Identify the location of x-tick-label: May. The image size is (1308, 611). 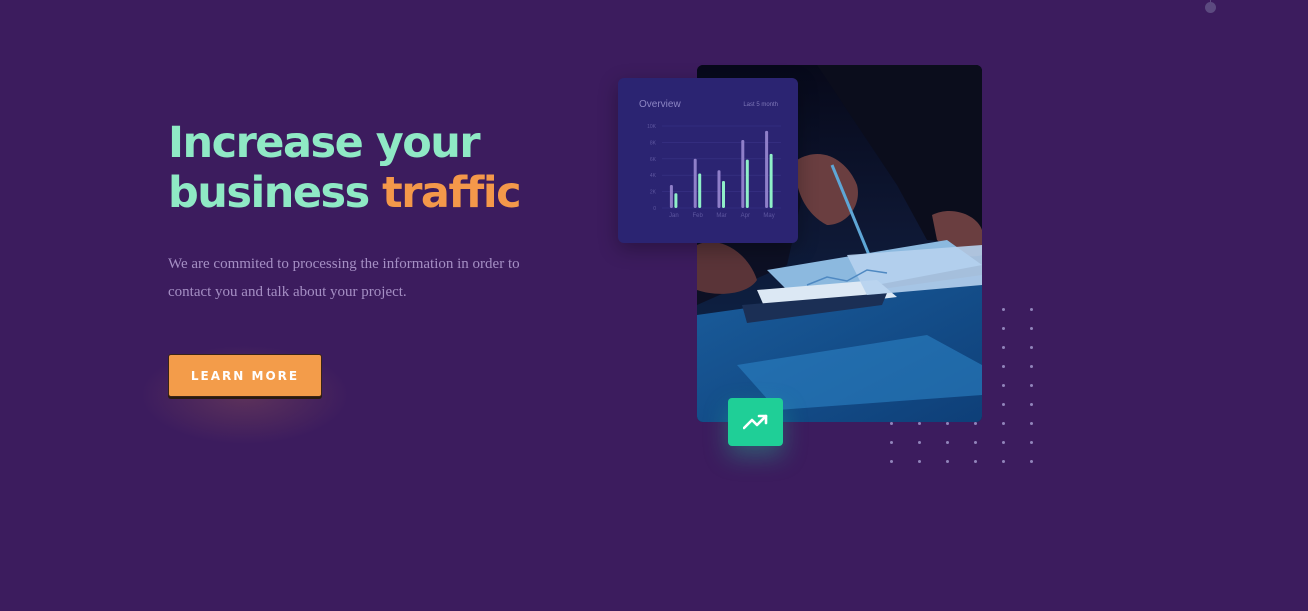
(768, 216).